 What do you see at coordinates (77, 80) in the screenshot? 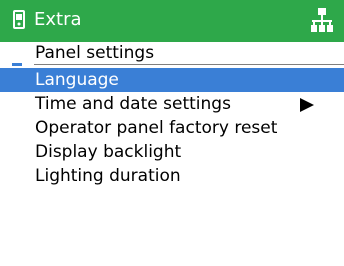
I see `menu-item-label: Language` at bounding box center [77, 80].